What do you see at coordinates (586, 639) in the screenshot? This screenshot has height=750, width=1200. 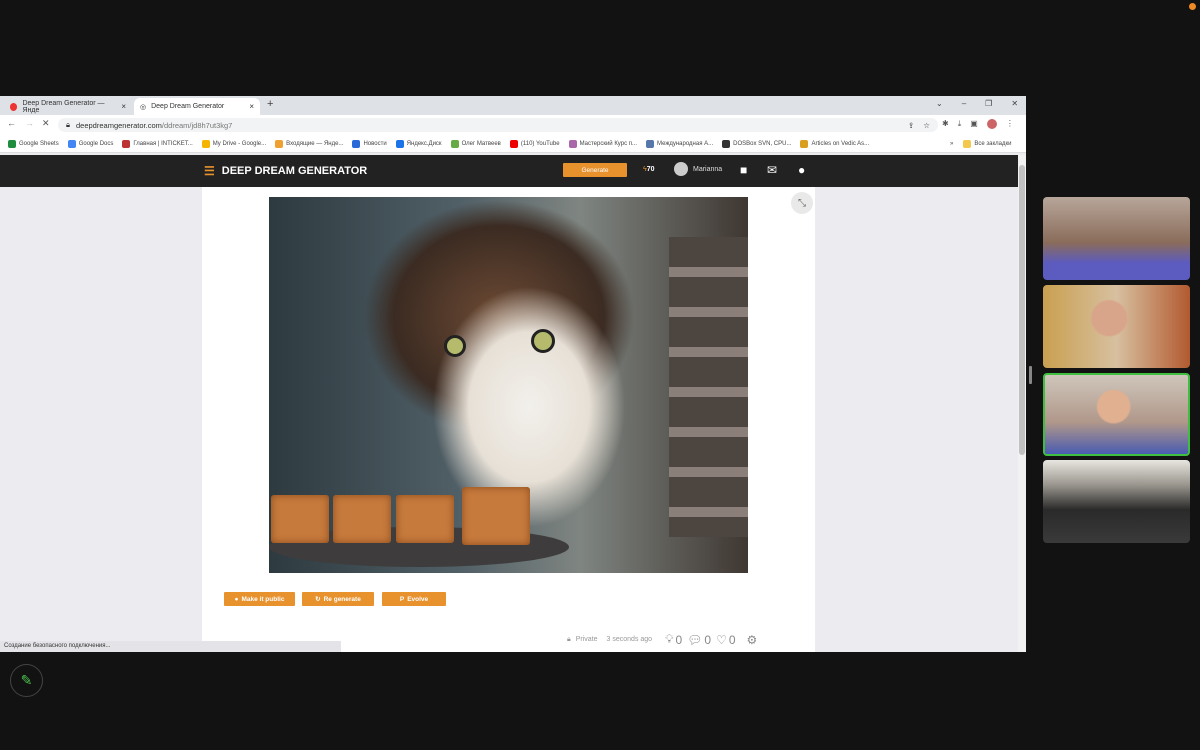 I see `privacy-status: Private` at bounding box center [586, 639].